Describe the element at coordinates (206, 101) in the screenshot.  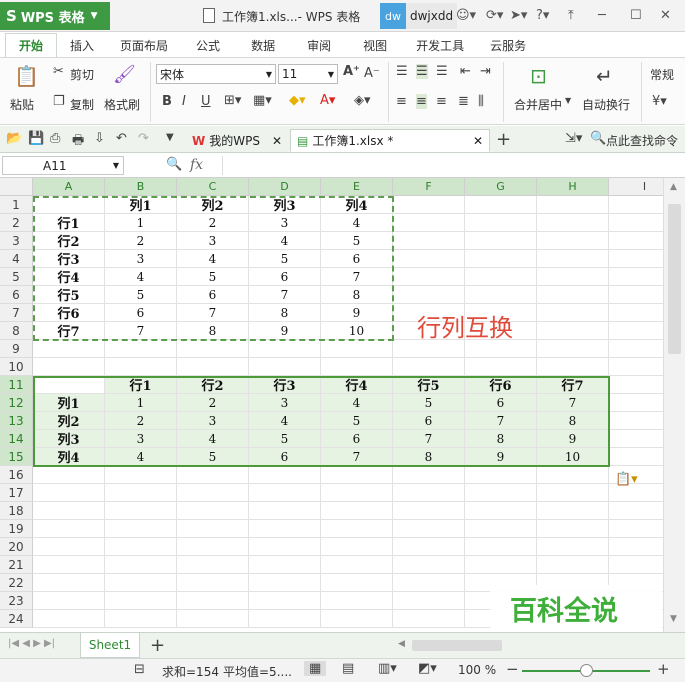
I see `underline-icon: U` at that location.